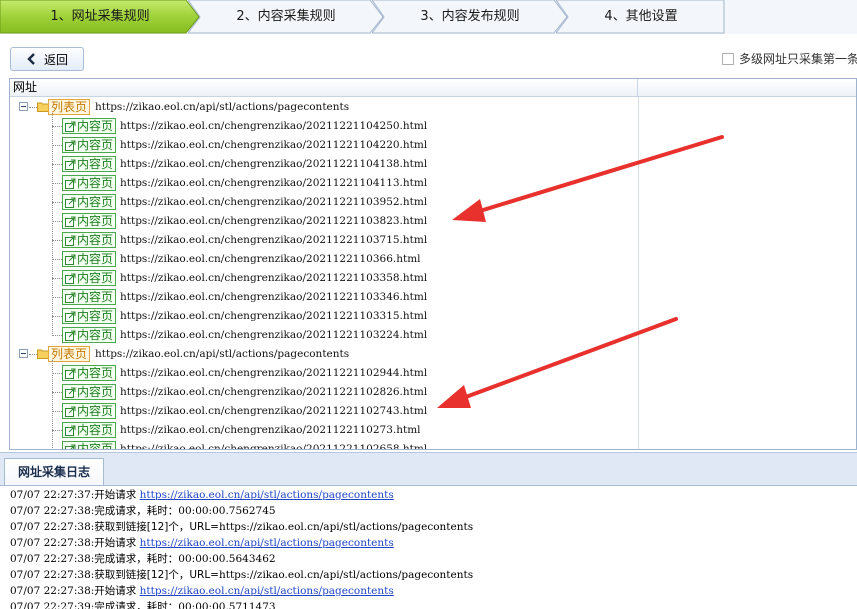 The image size is (857, 609). I want to click on multi-level-option: 多级网址只采集第一条, so click(789, 58).